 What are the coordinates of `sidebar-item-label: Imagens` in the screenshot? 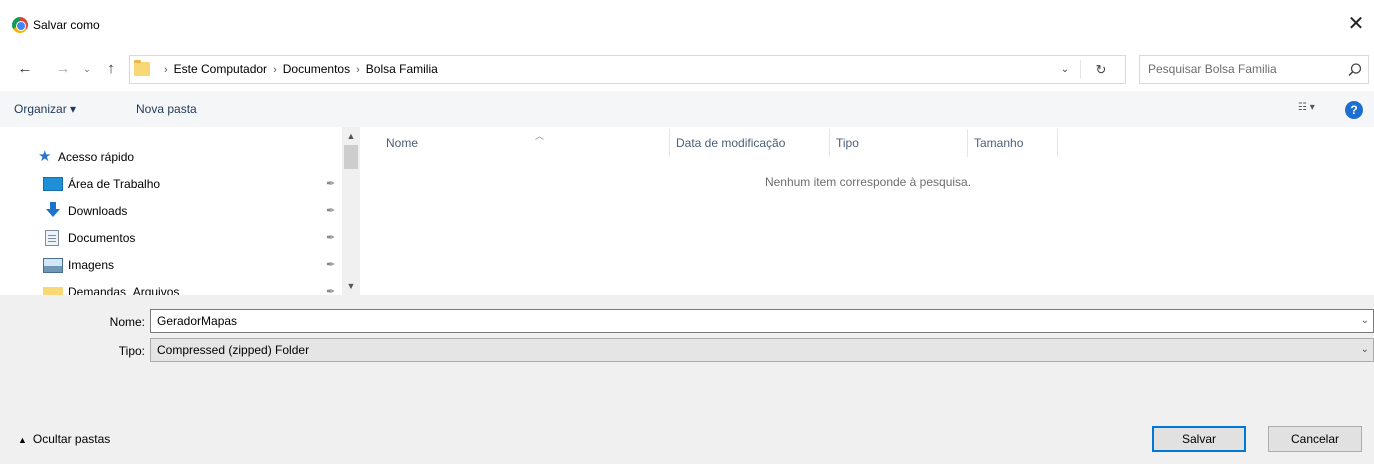 It's located at (91, 265).